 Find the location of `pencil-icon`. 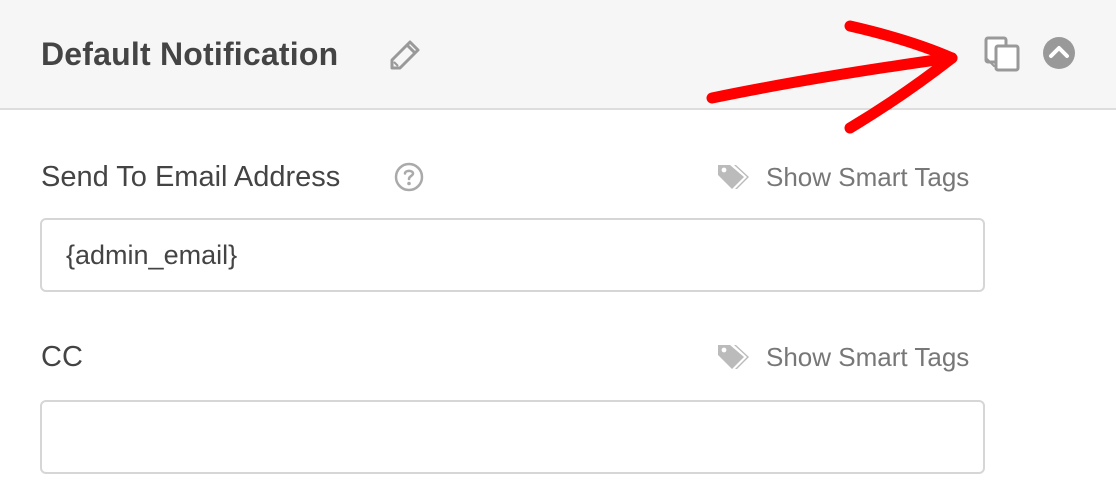

pencil-icon is located at coordinates (405, 55).